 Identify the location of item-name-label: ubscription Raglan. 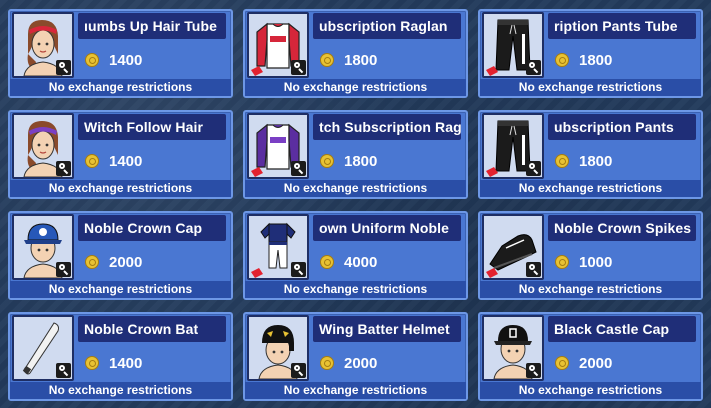
(387, 26).